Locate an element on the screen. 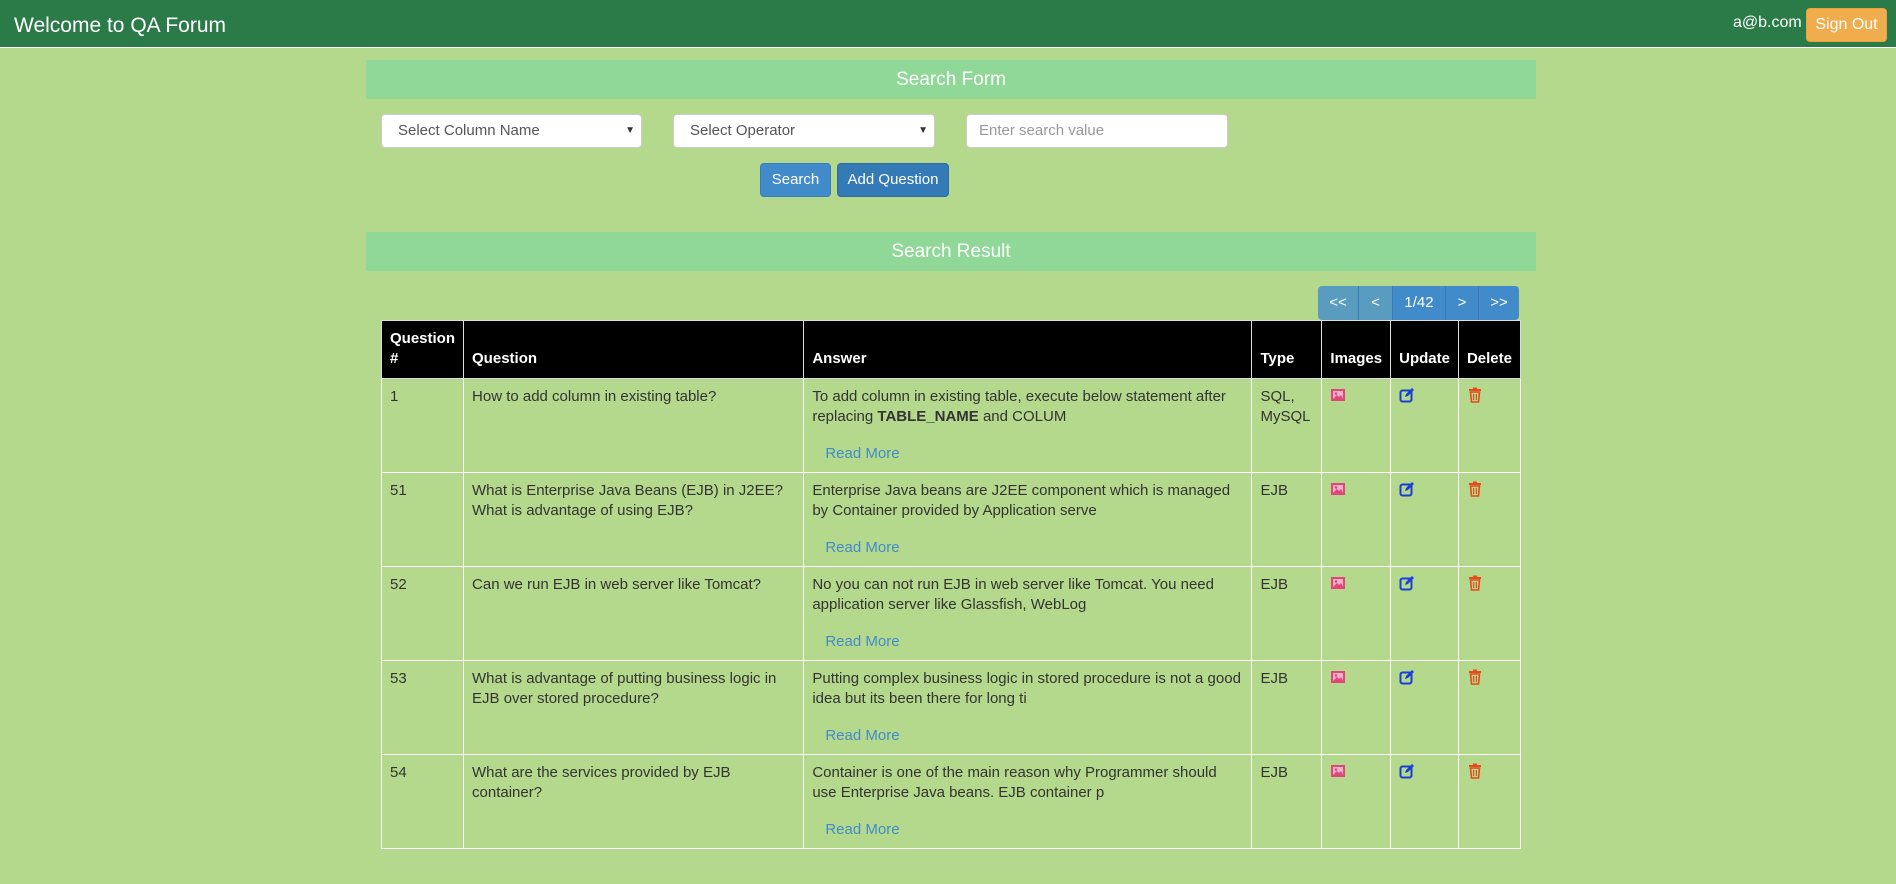 This screenshot has width=1896, height=884. current-page-indicator: 1/42 is located at coordinates (1419, 303).